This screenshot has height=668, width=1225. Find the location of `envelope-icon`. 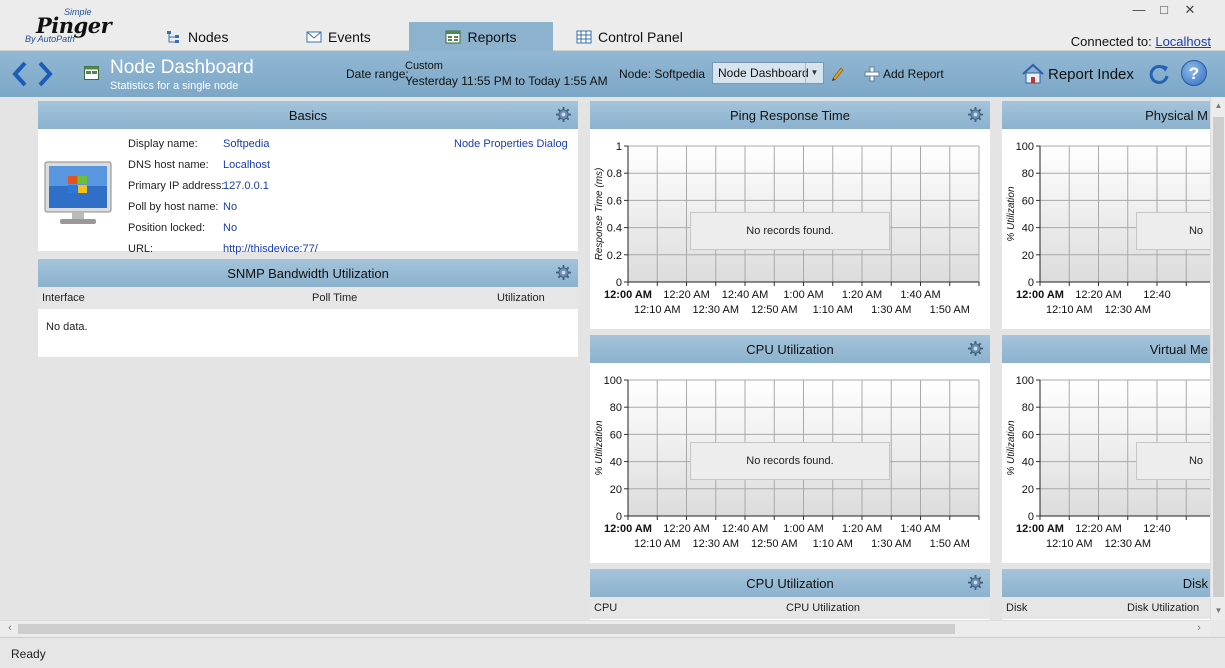

envelope-icon is located at coordinates (314, 36).